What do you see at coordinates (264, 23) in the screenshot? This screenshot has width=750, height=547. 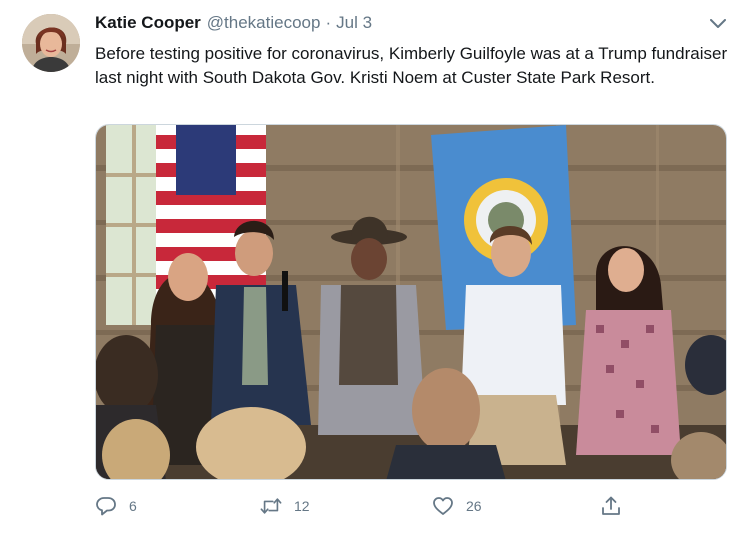 I see `author-handle: @thekatiecoop` at bounding box center [264, 23].